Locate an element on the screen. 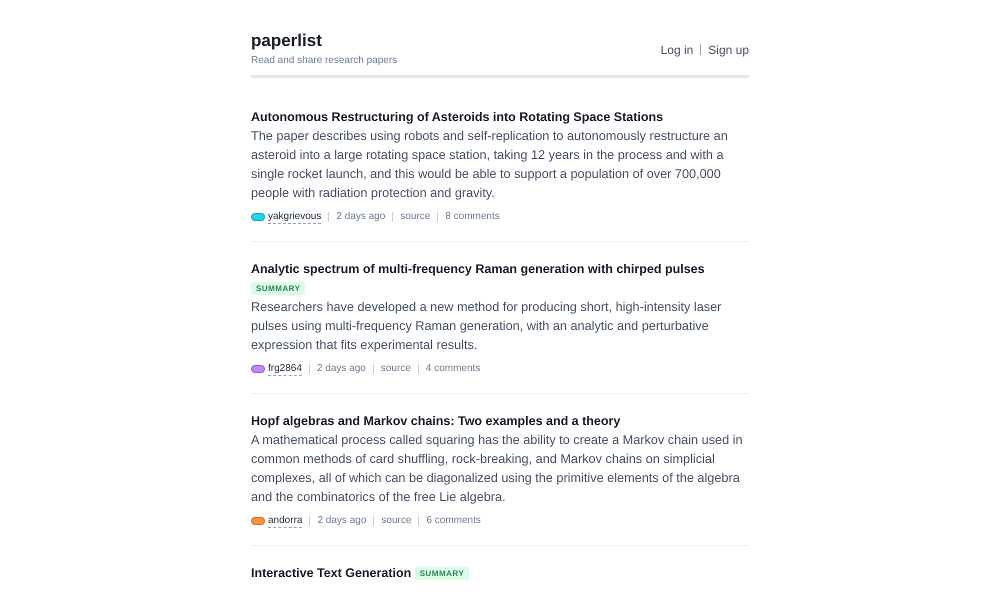  comments-link: 4 comments is located at coordinates (453, 369).